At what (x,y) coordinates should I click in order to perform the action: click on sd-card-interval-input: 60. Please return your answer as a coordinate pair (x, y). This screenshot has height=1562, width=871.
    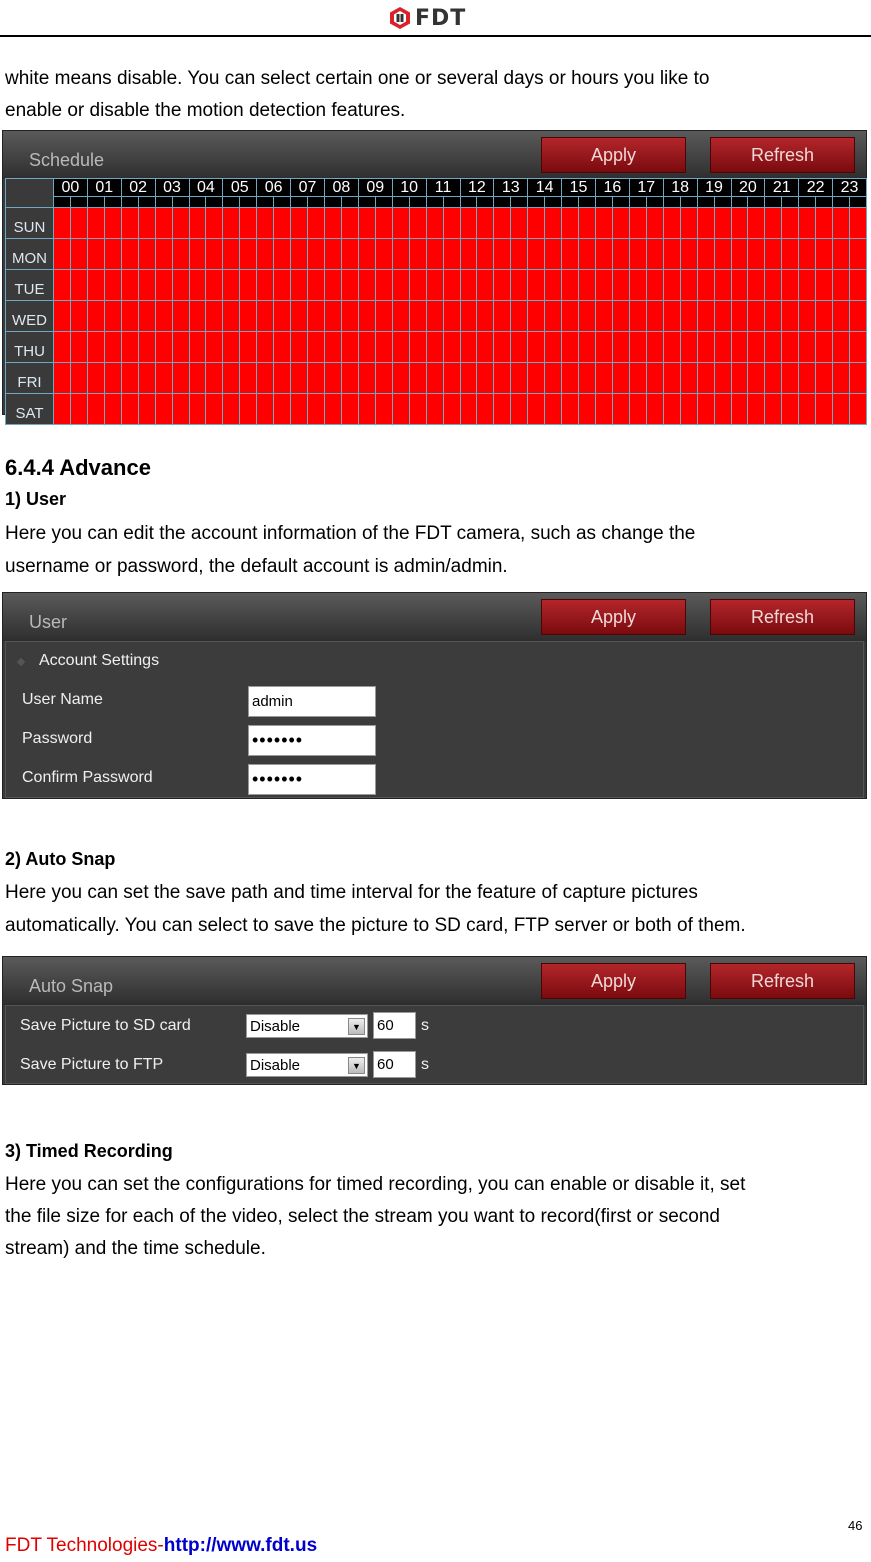
    Looking at the image, I should click on (394, 1025).